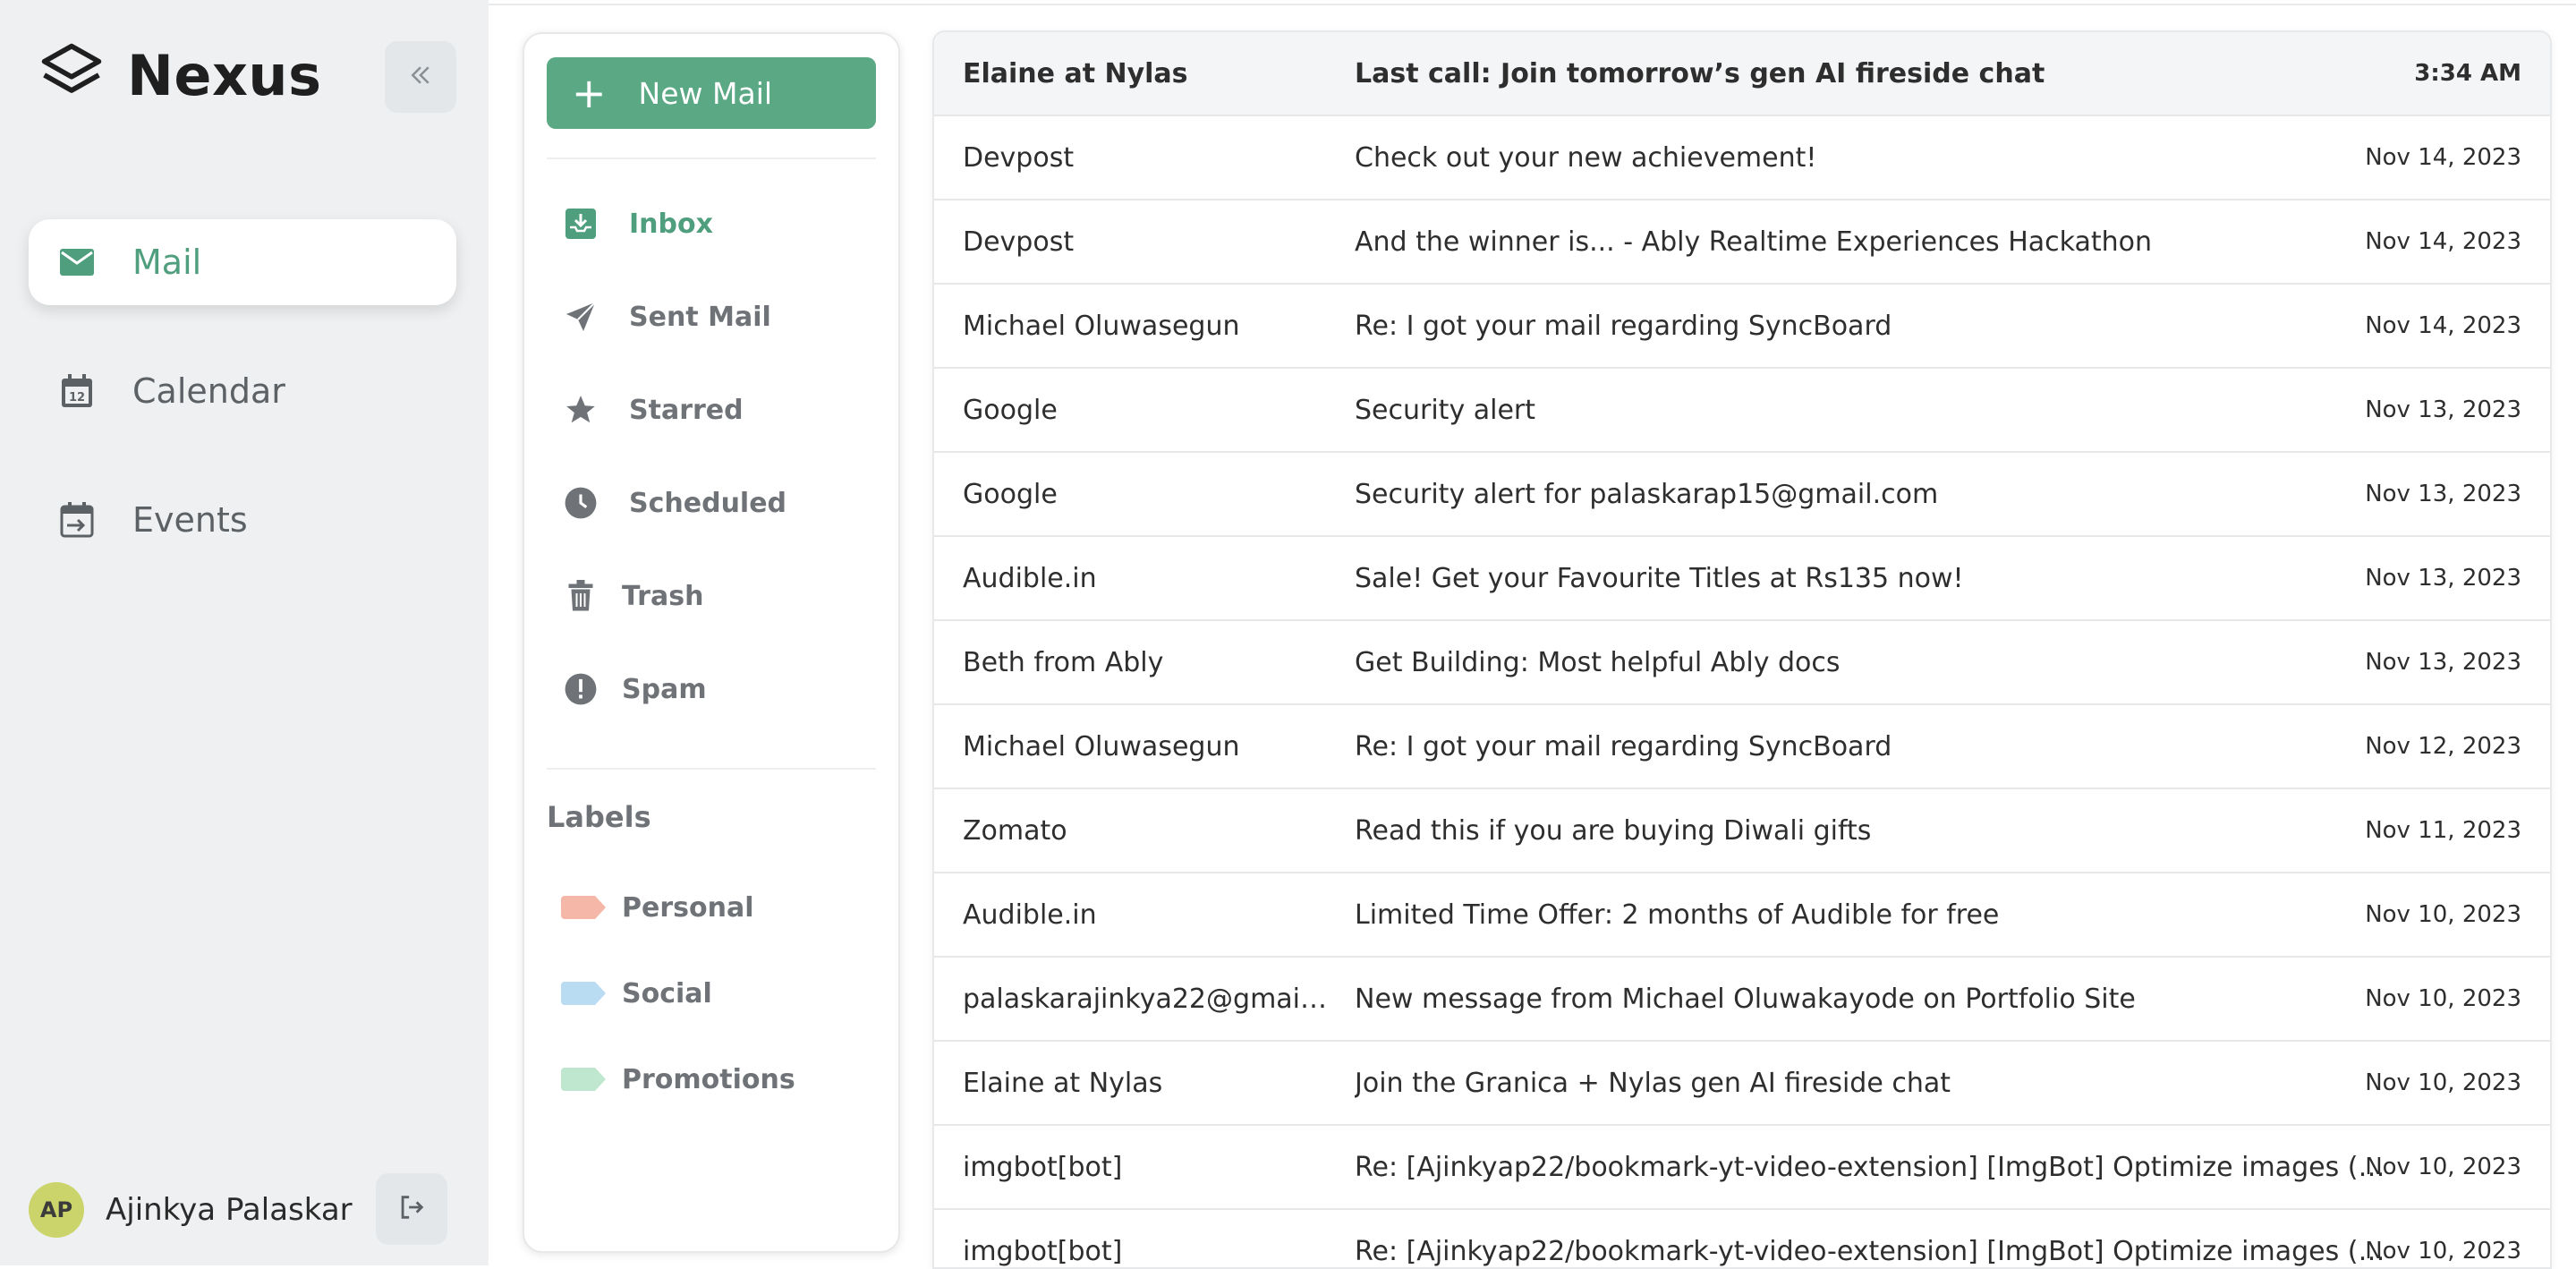 The width and height of the screenshot is (2576, 1269). Describe the element at coordinates (708, 1079) in the screenshot. I see `label-name: Promotions` at that location.